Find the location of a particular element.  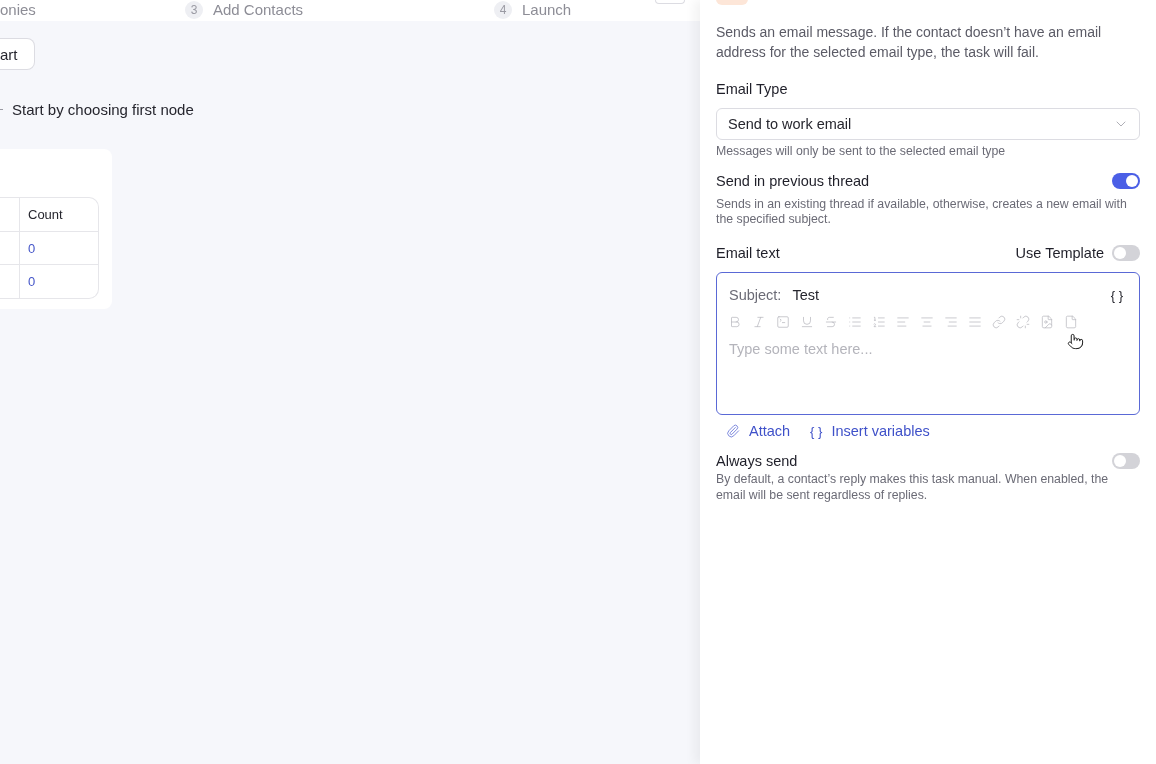

braces-icon: { } is located at coordinates (816, 431).